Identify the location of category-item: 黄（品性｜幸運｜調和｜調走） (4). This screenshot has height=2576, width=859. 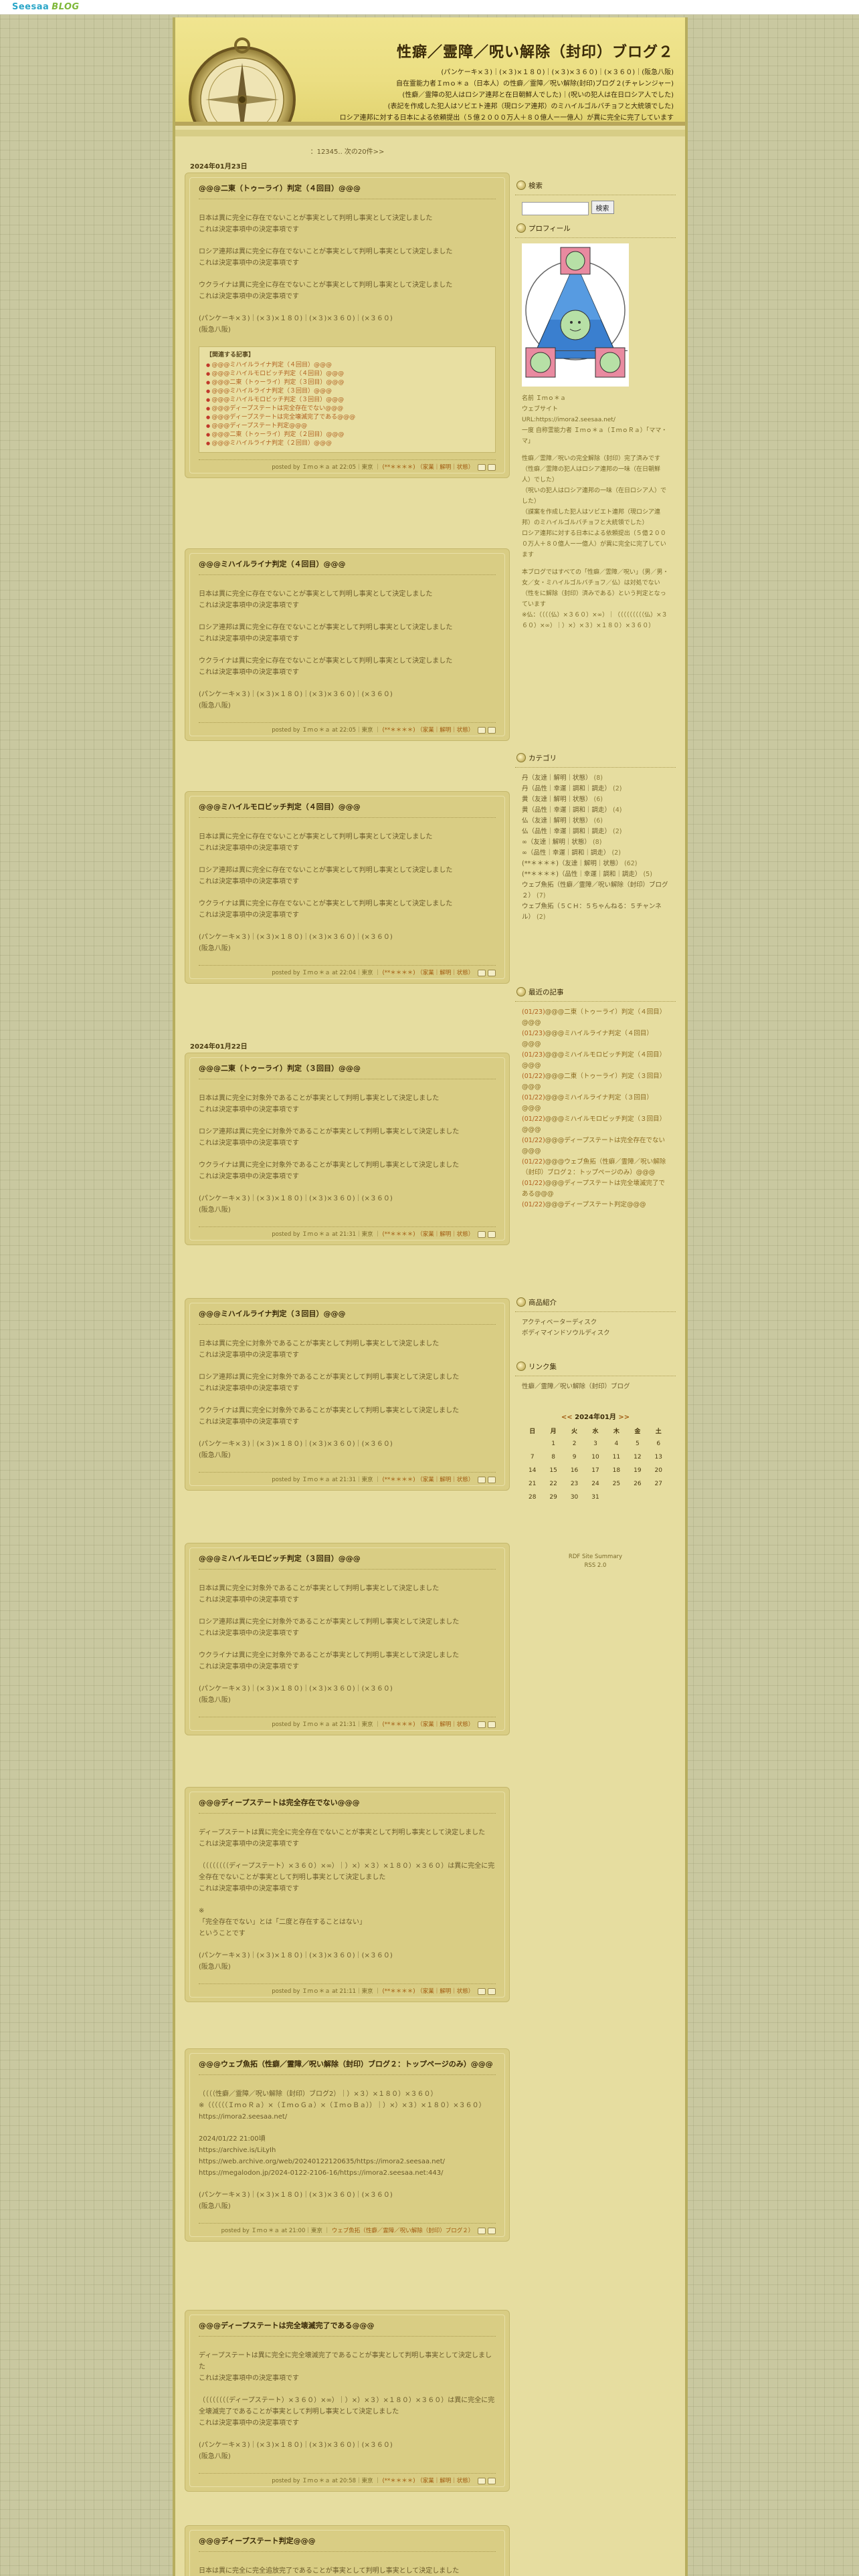
(595, 810).